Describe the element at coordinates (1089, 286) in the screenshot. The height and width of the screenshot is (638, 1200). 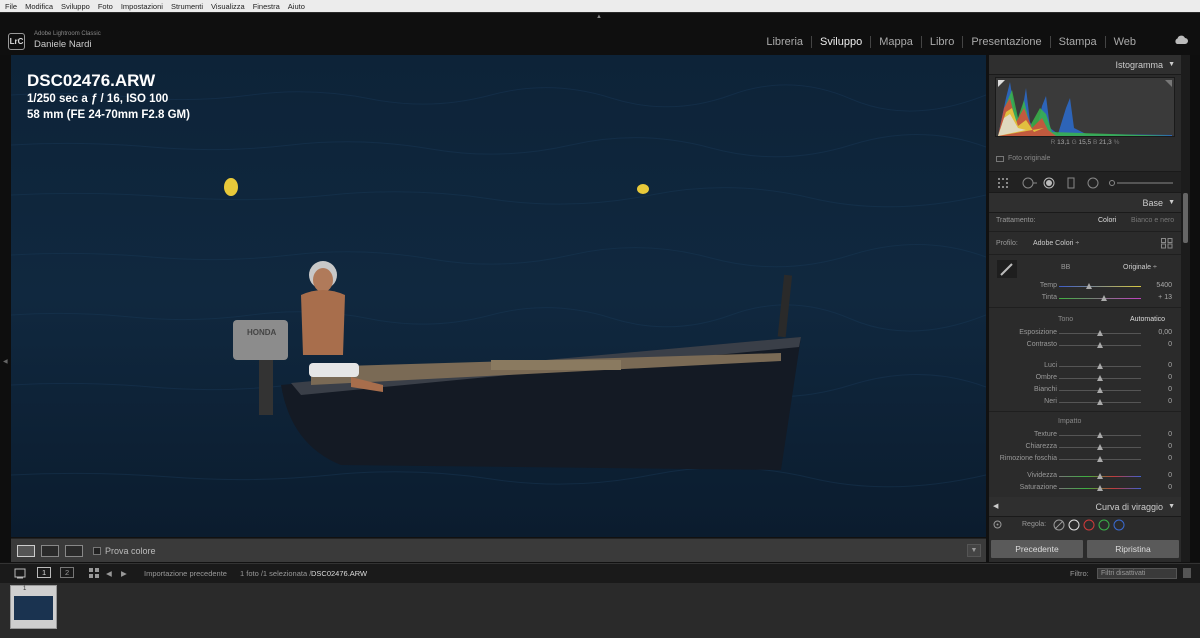
I see `temp-slider-thumb` at that location.